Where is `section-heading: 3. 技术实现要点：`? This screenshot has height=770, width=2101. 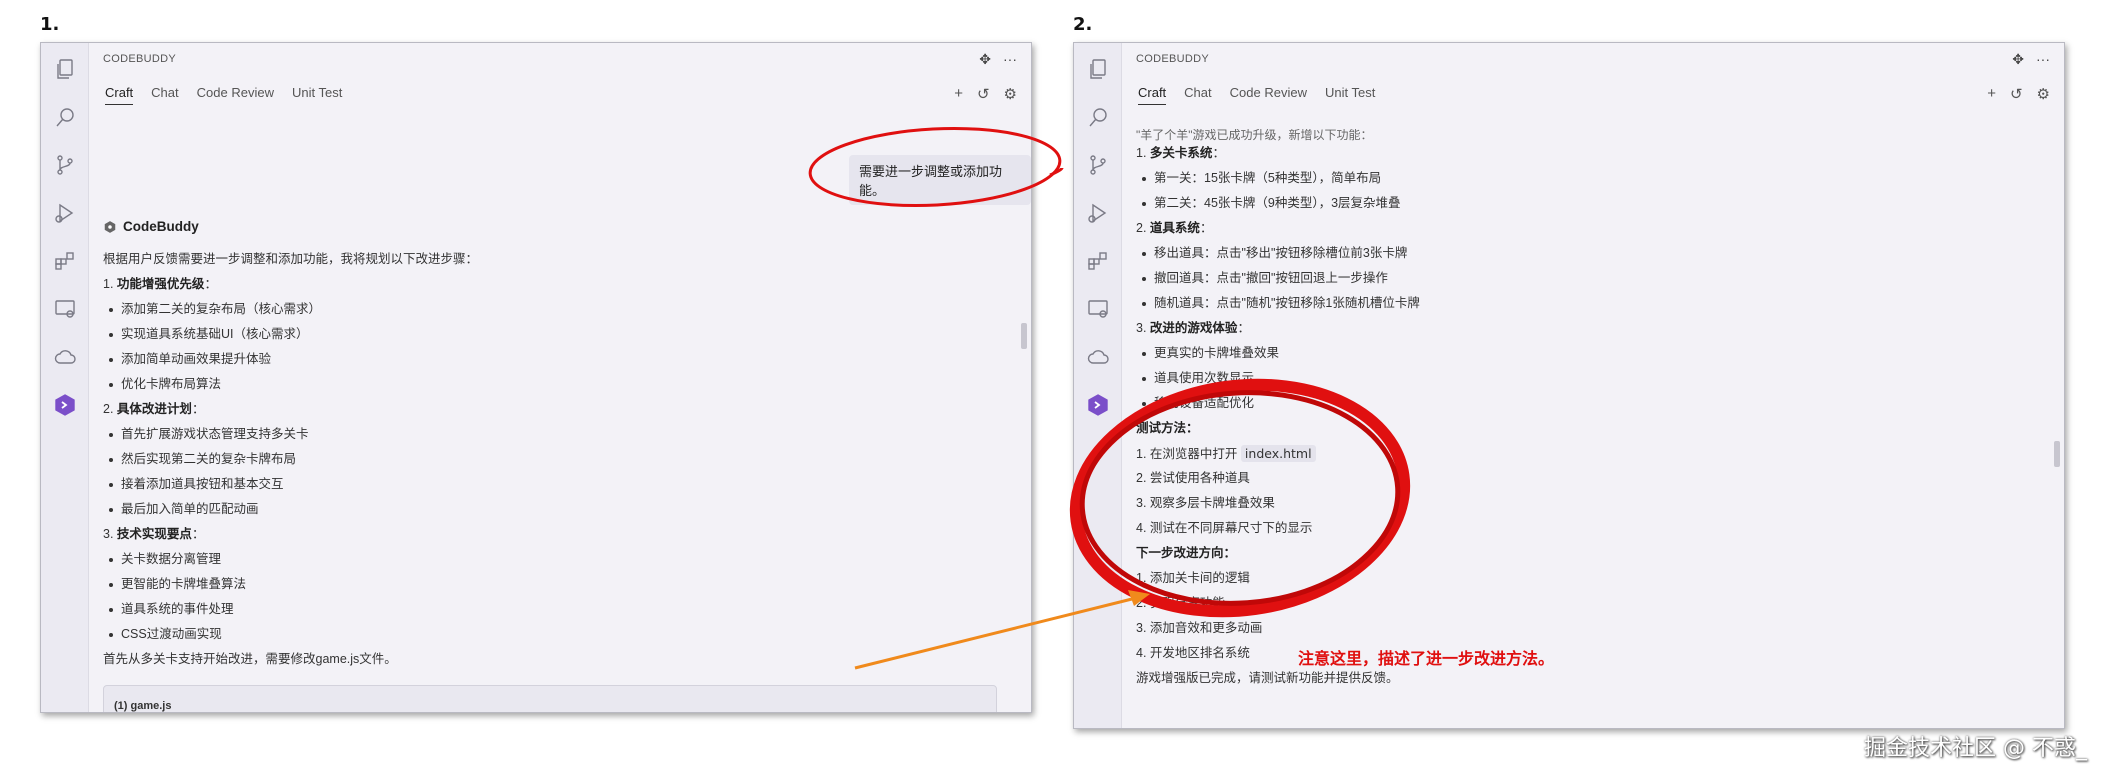 section-heading: 3. 技术实现要点： is located at coordinates (154, 534).